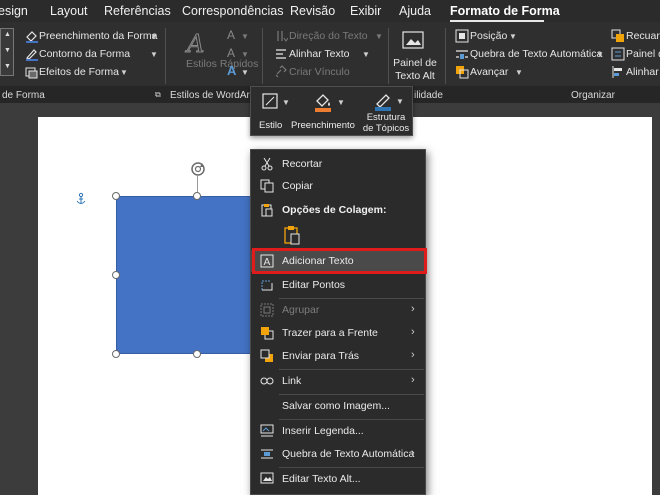 The width and height of the screenshot is (660, 495). I want to click on send-backward-label: Recuar, so click(643, 36).